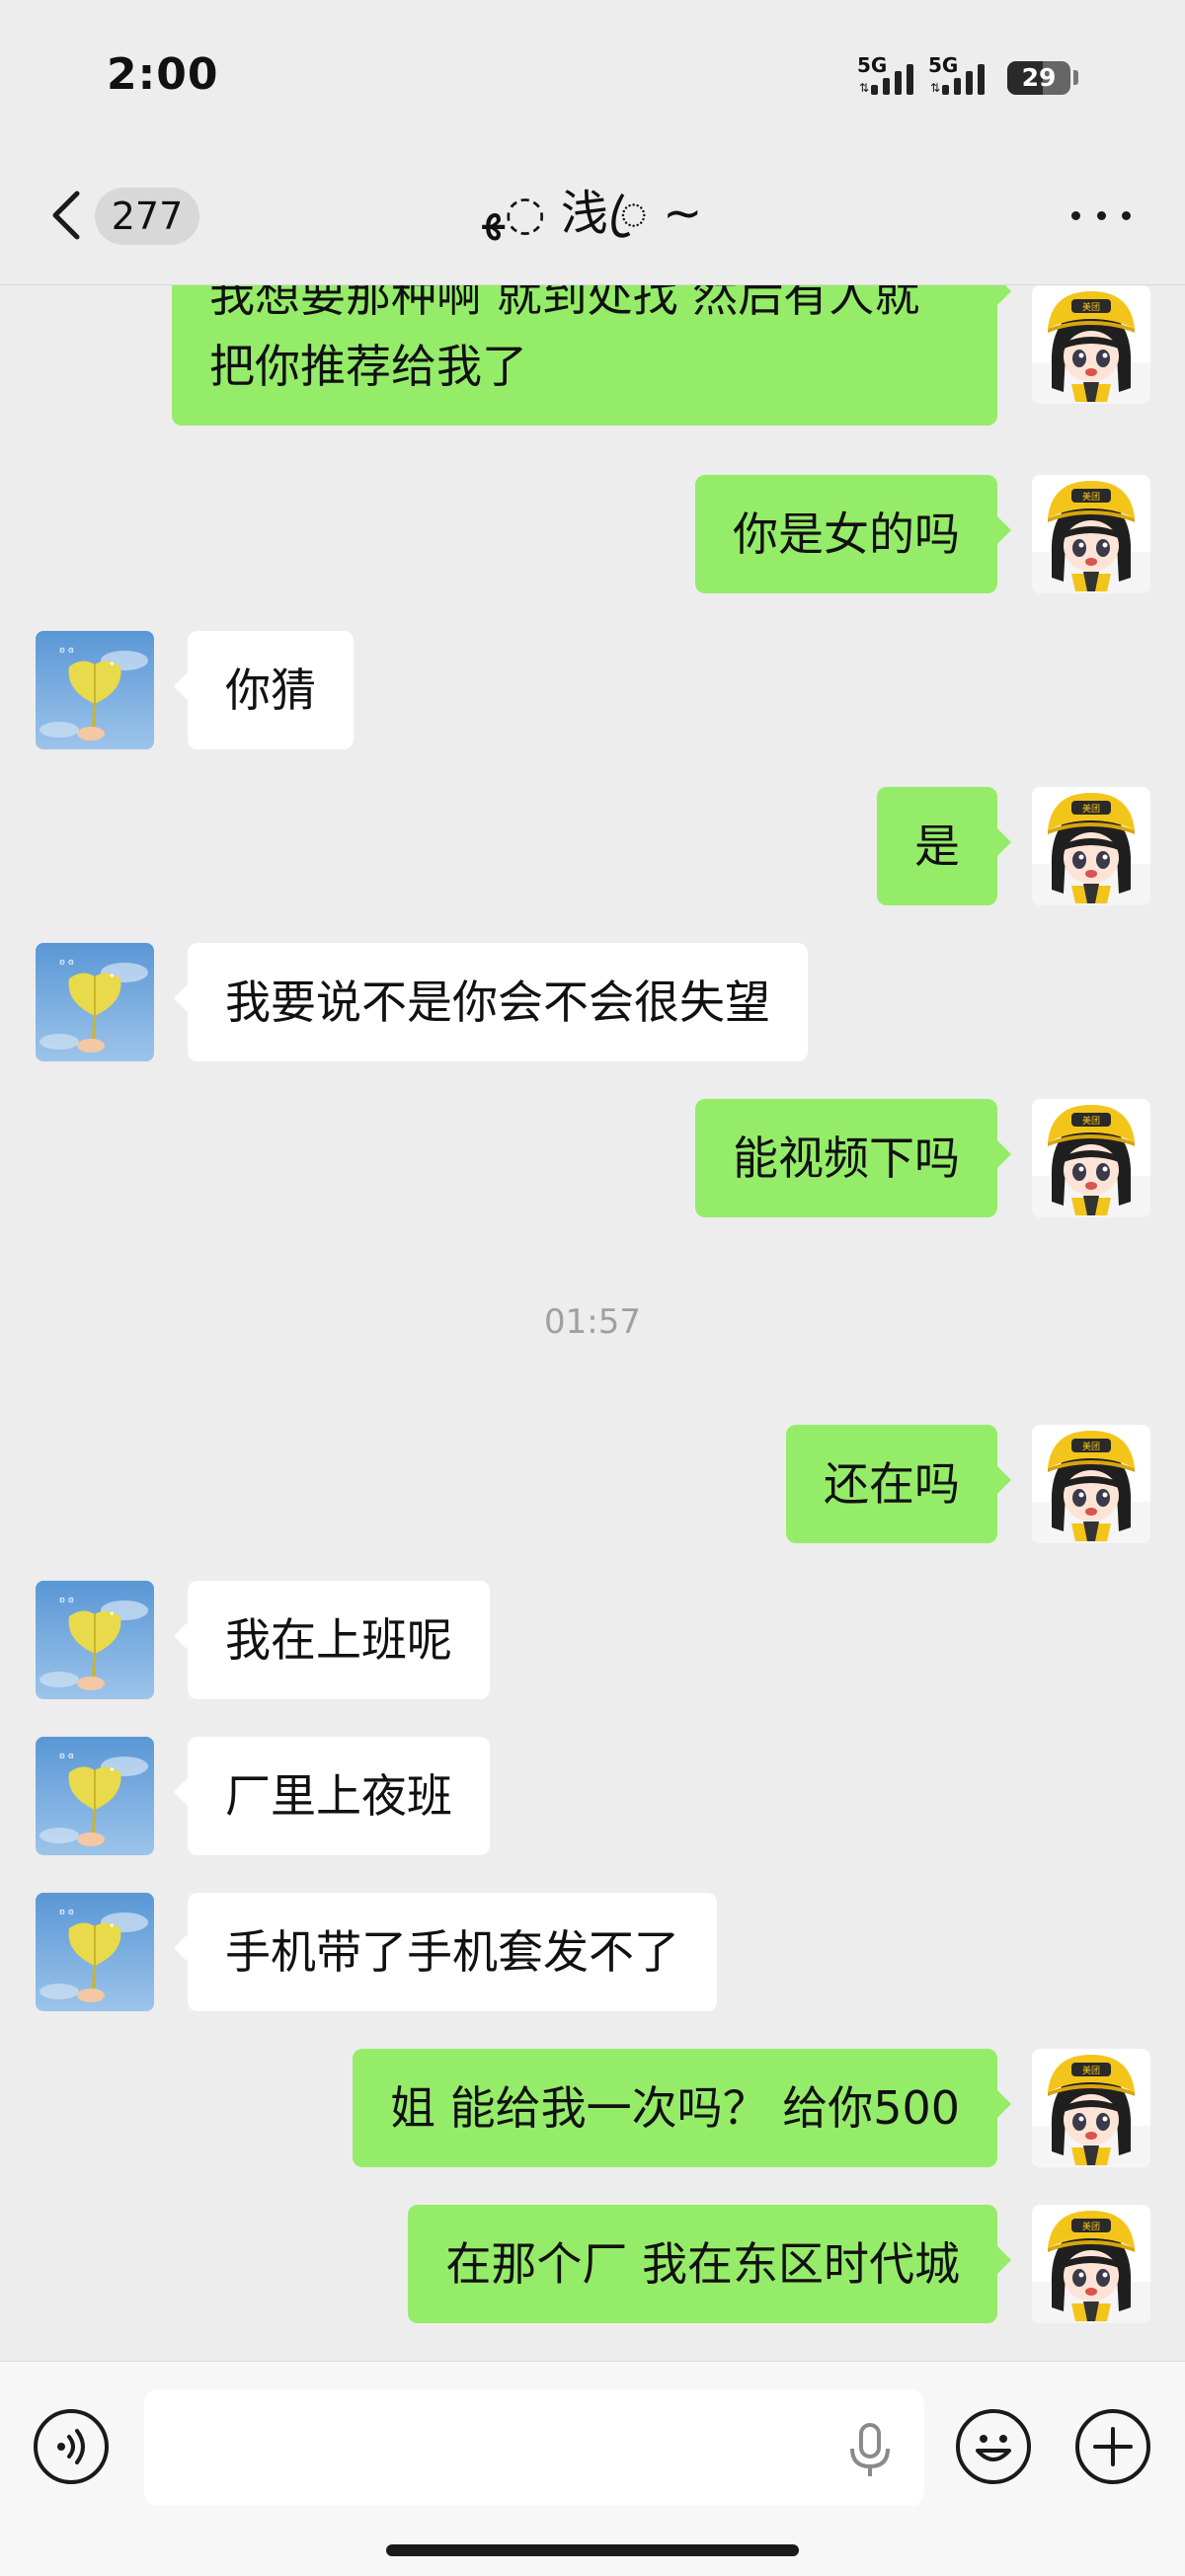 This screenshot has width=1185, height=2576. Describe the element at coordinates (1075, 215) in the screenshot. I see `more-dots-icon` at that location.